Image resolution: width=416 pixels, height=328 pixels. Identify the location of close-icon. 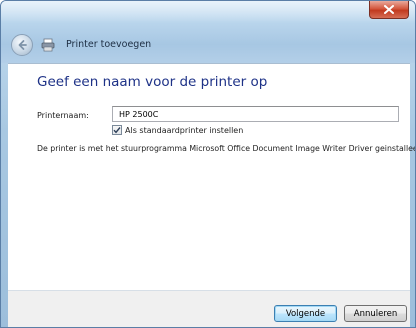
(389, 9).